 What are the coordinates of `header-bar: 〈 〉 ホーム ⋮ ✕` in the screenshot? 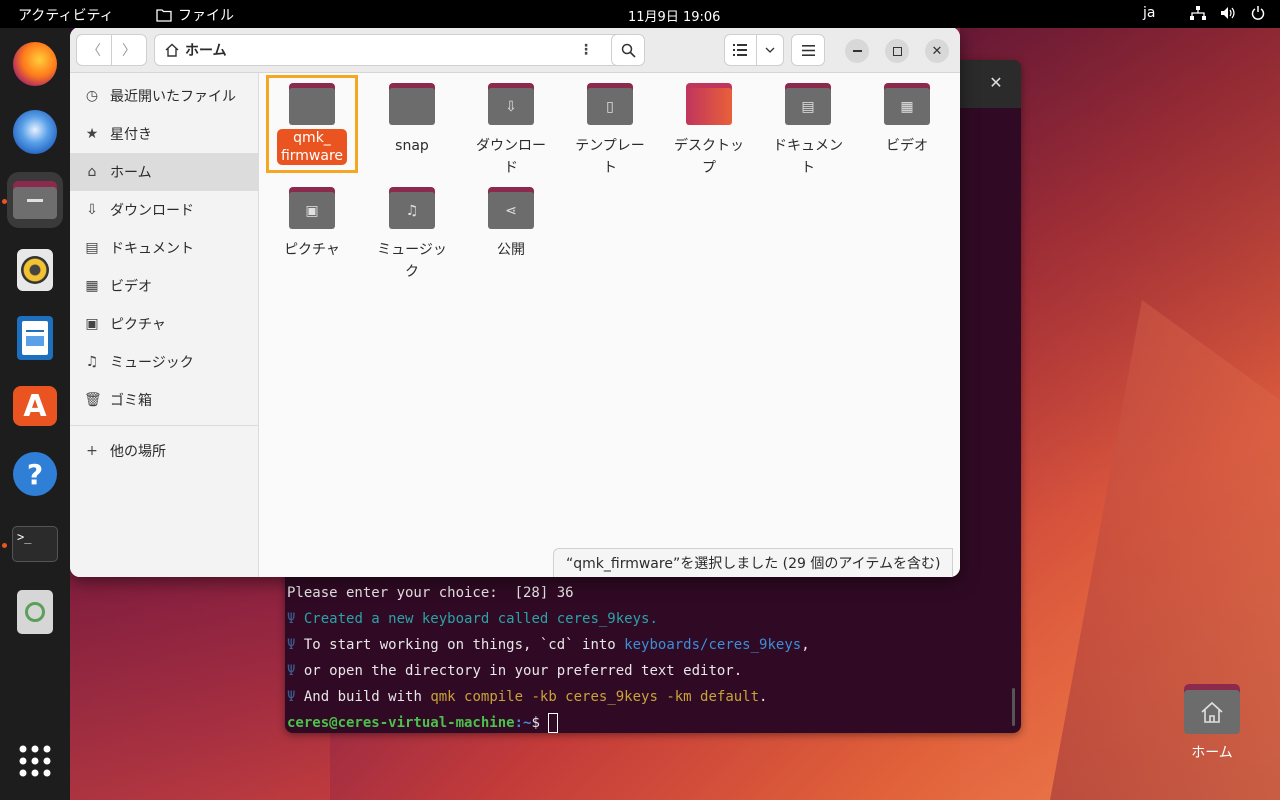 It's located at (515, 50).